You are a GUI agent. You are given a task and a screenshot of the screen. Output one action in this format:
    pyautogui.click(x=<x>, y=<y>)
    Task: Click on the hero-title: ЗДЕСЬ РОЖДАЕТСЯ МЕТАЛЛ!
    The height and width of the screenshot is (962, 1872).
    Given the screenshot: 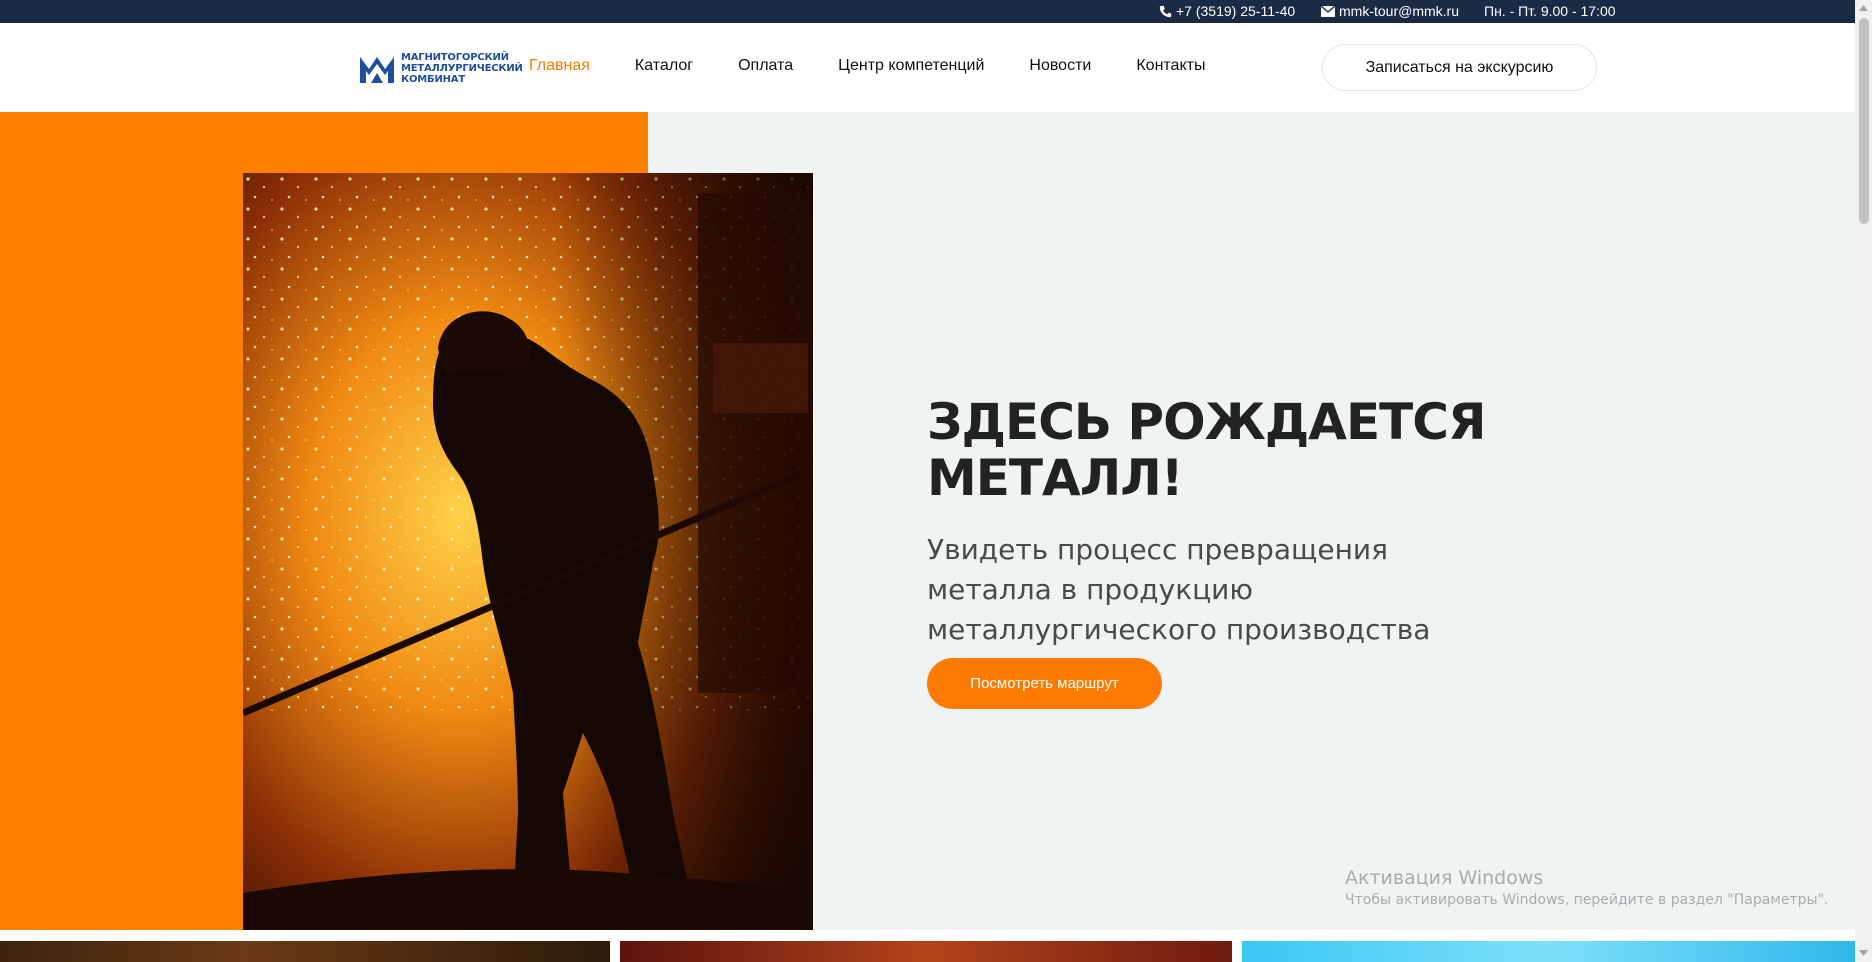 What is the action you would take?
    pyautogui.click(x=1206, y=450)
    